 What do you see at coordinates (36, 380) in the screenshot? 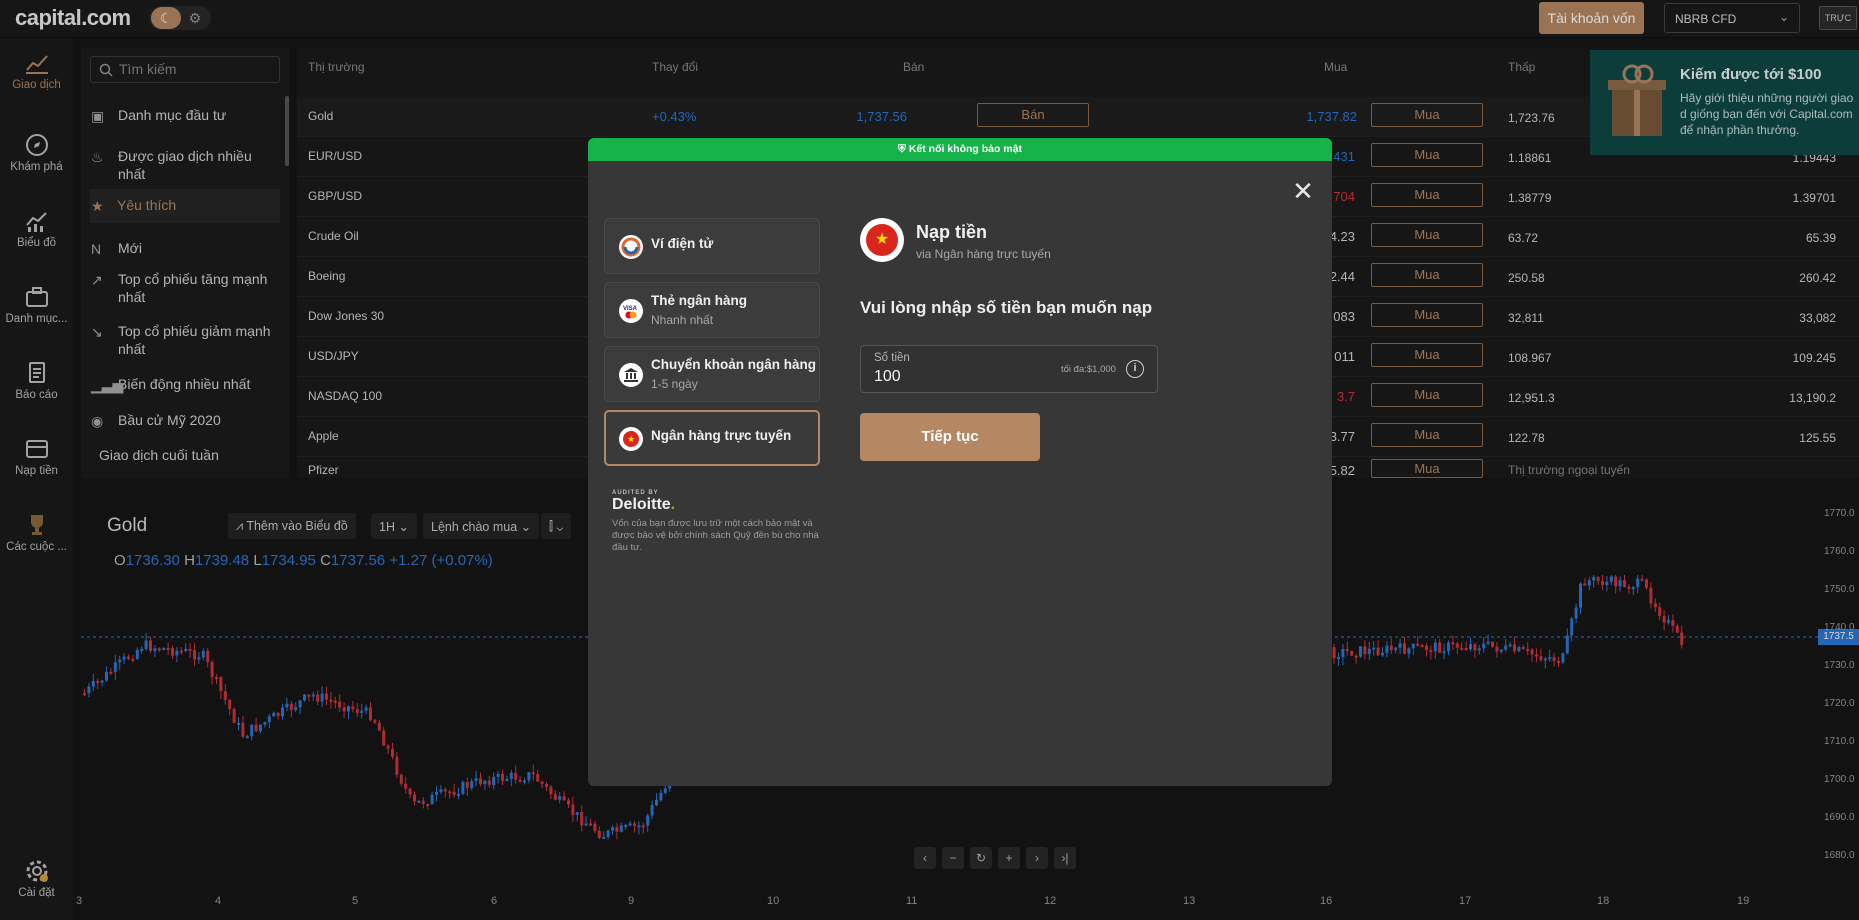
I see `nav-item-reports: Báo cáo` at bounding box center [36, 380].